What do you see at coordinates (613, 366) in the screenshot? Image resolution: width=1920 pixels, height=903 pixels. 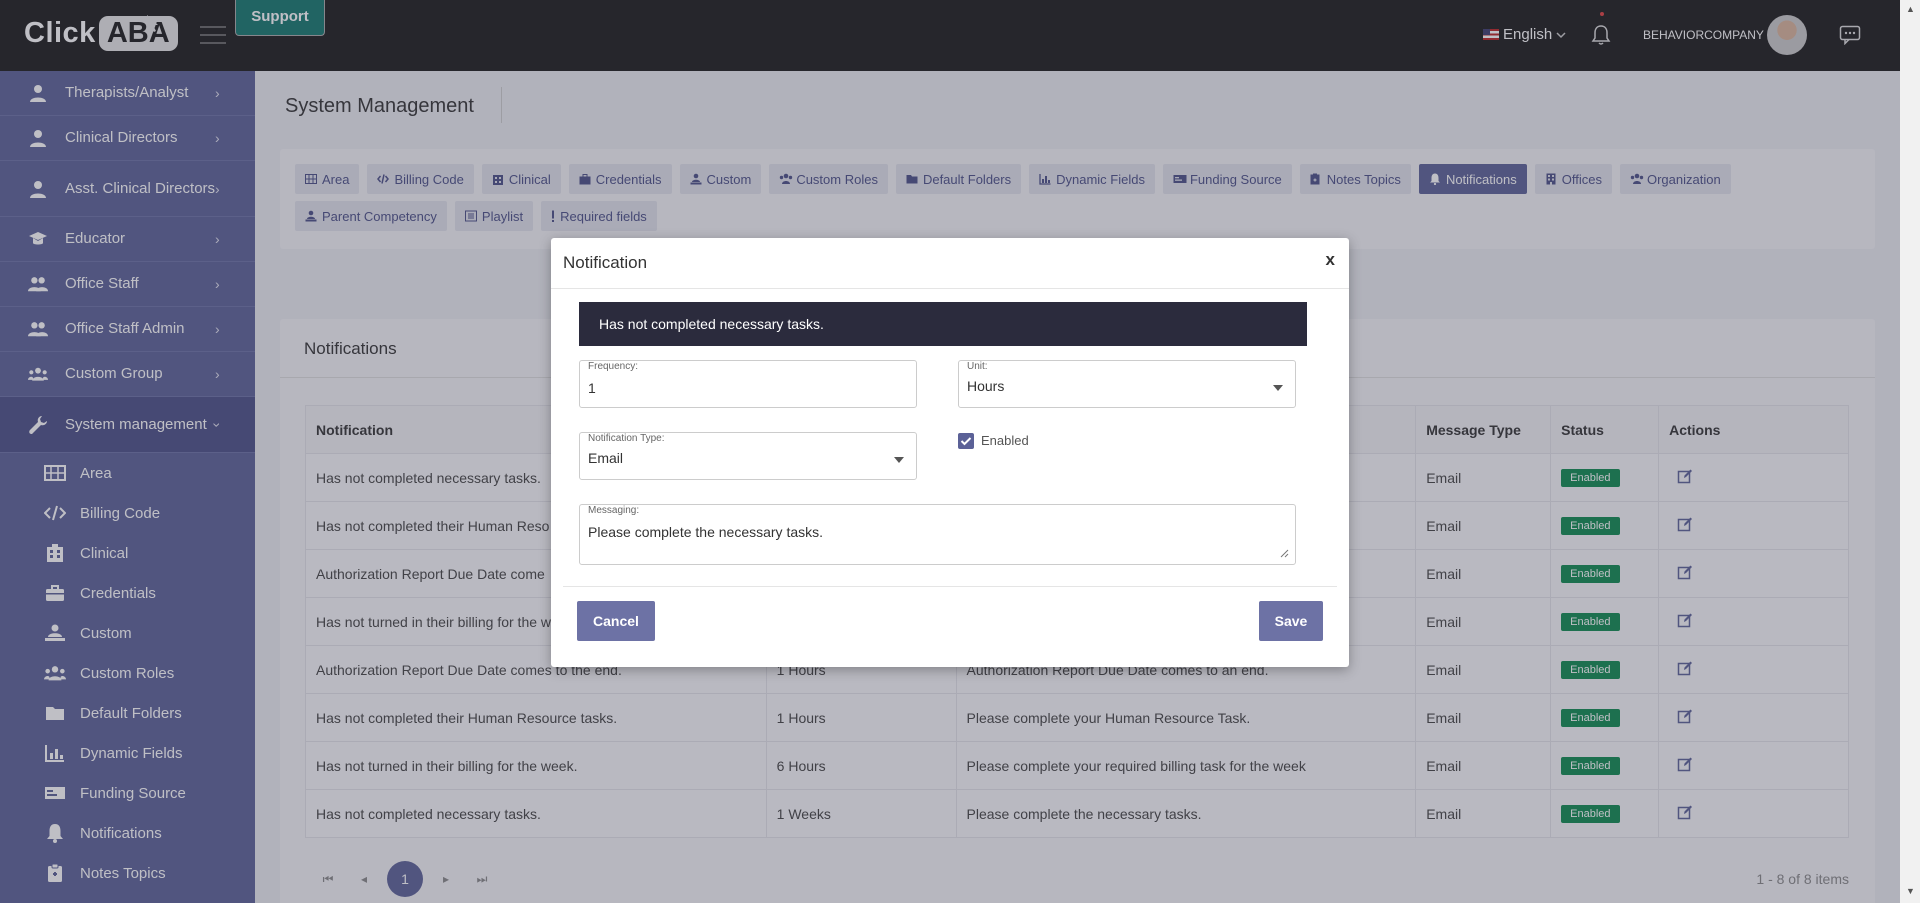 I see `frequency-label: Frequency:` at bounding box center [613, 366].